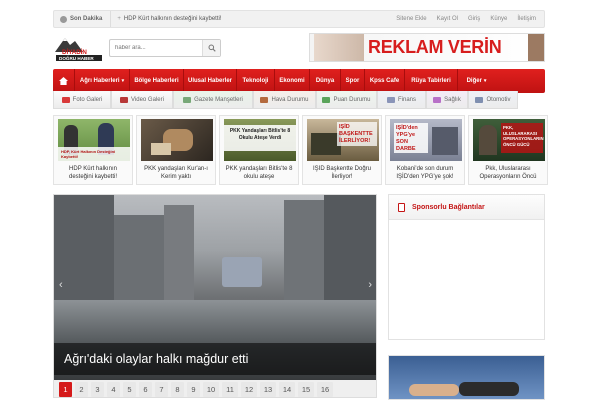  What do you see at coordinates (193, 389) in the screenshot?
I see `slider-page-button: 9` at bounding box center [193, 389].